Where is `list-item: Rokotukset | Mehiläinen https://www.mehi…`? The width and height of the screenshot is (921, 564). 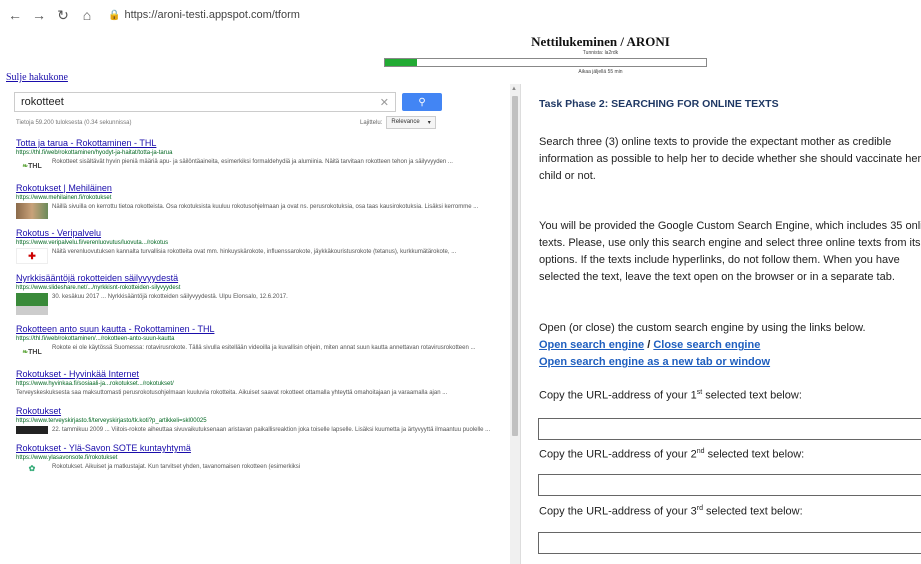
list-item: Rokotukset | Mehiläinen https://www.mehi… is located at coordinates (256, 201).